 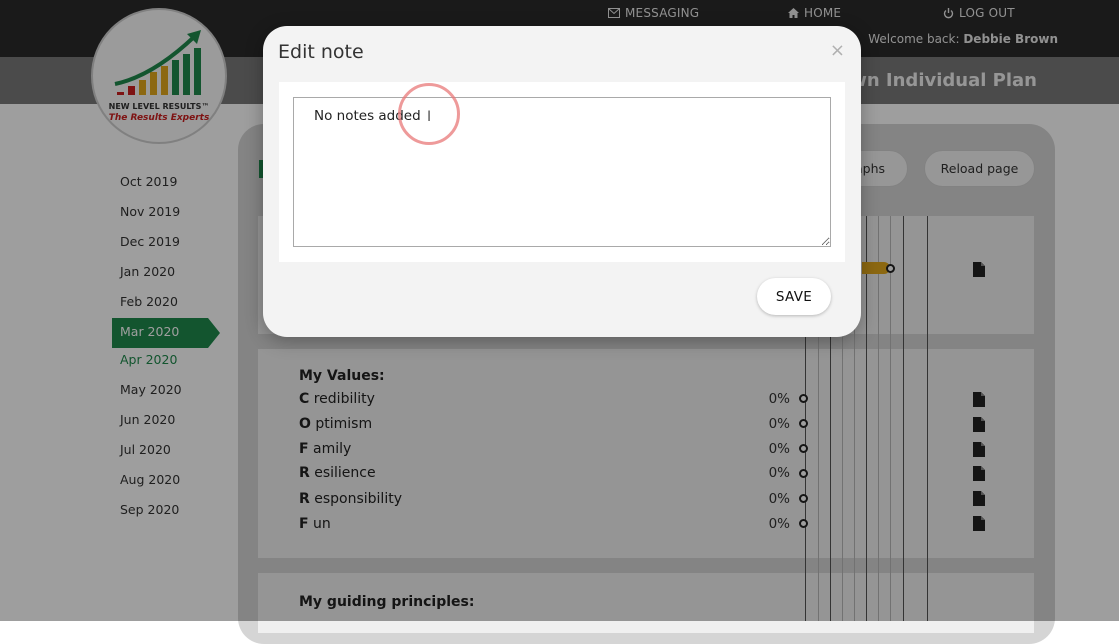 I want to click on close-icon: ×, so click(x=837, y=50).